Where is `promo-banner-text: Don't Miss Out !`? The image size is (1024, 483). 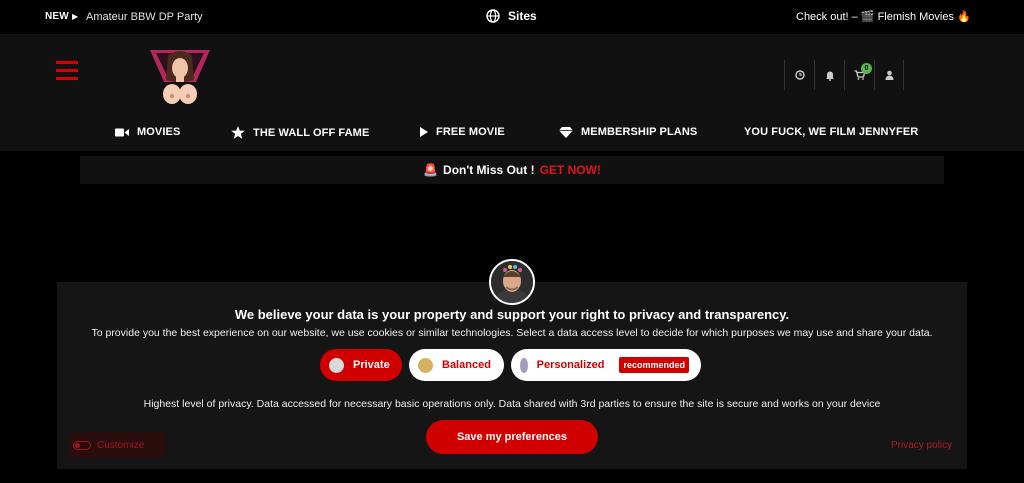
promo-banner-text: Don't Miss Out ! is located at coordinates (489, 170).